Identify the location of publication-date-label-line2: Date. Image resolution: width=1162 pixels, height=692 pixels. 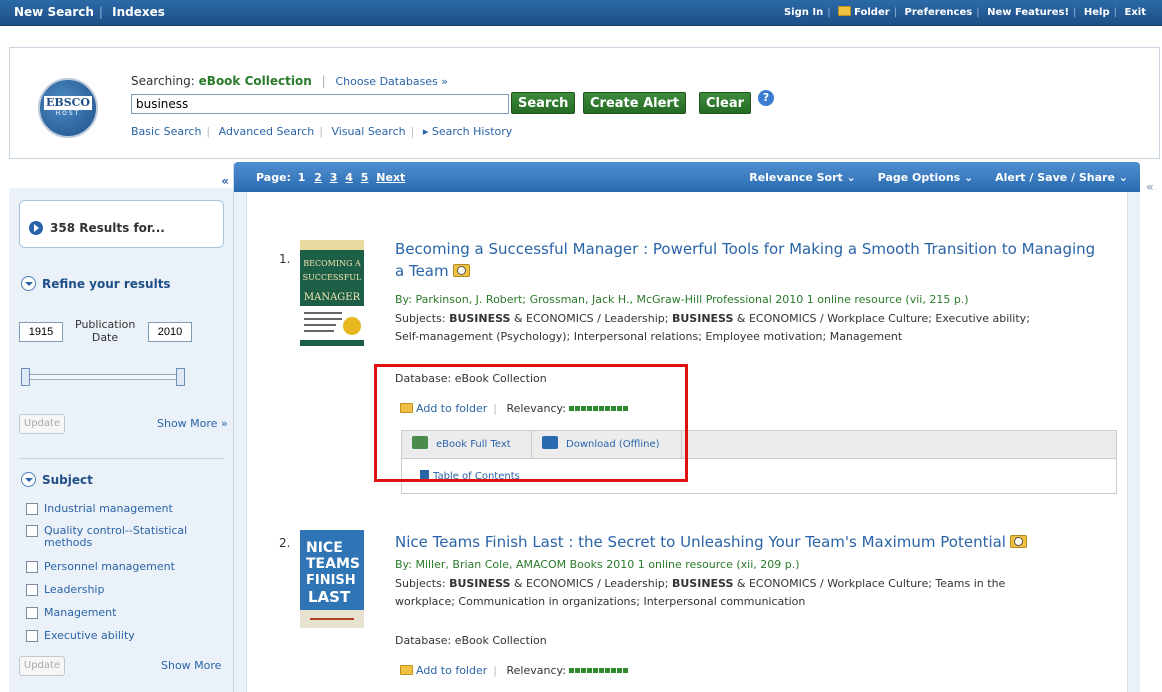
(105, 337).